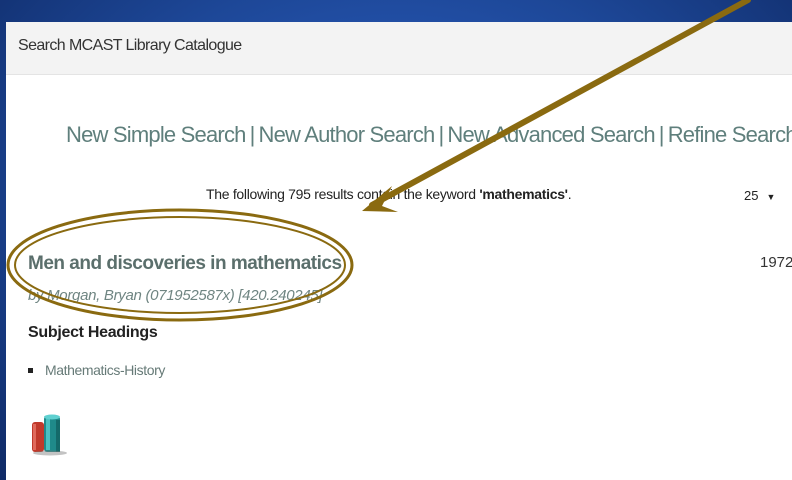  I want to click on refine-search-link: Refine Search, so click(730, 134).